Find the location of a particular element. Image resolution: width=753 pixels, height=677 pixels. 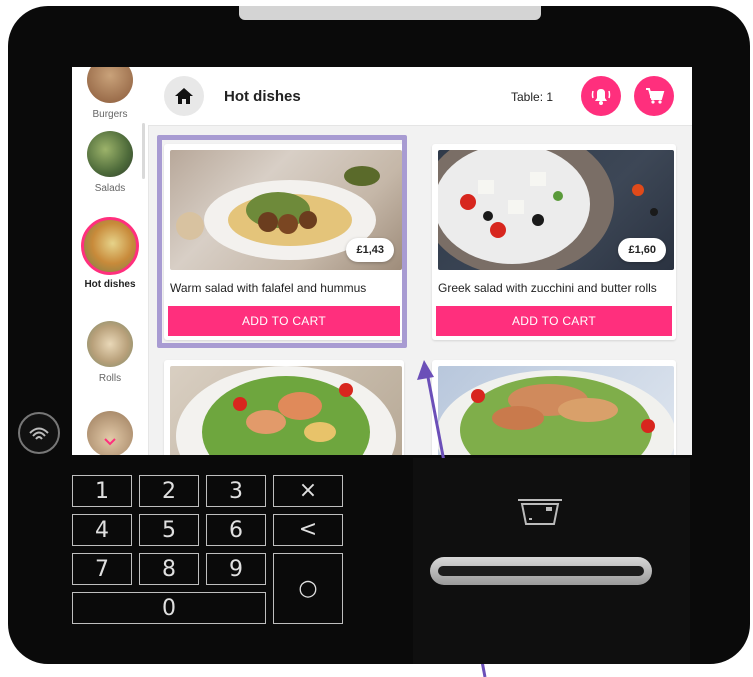

category-item-hot-dishes: Hot dishes is located at coordinates (110, 253).